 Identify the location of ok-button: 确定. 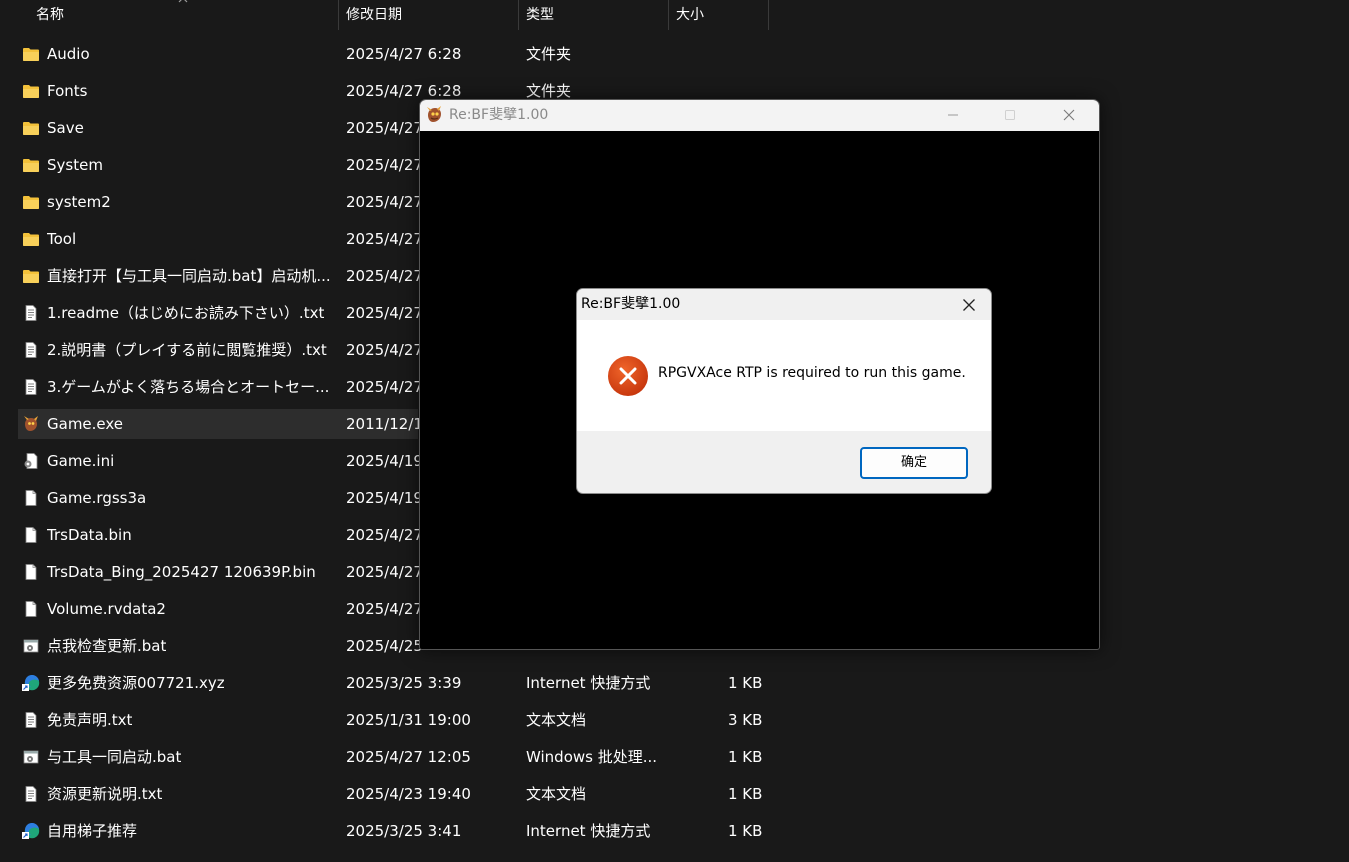
(914, 463).